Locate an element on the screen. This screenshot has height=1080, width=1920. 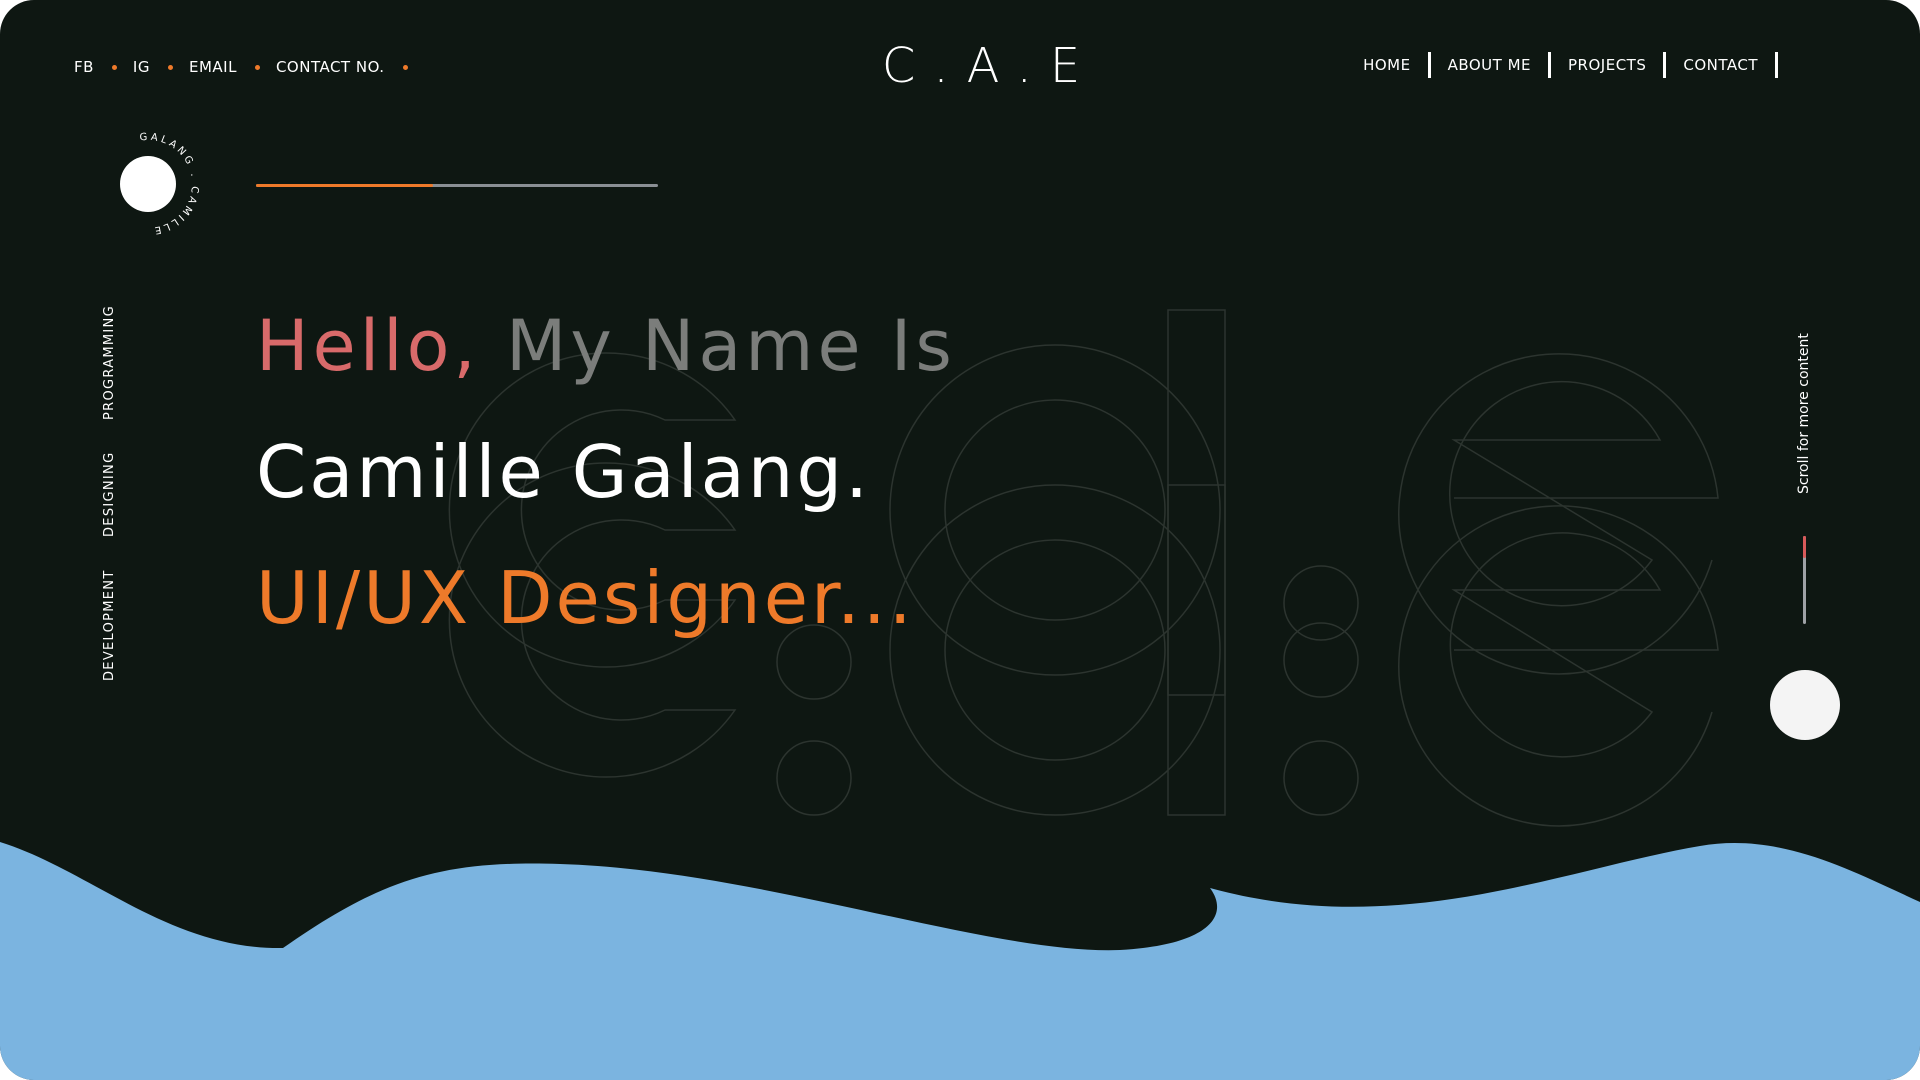
social-link-ig: IG is located at coordinates (141, 67).